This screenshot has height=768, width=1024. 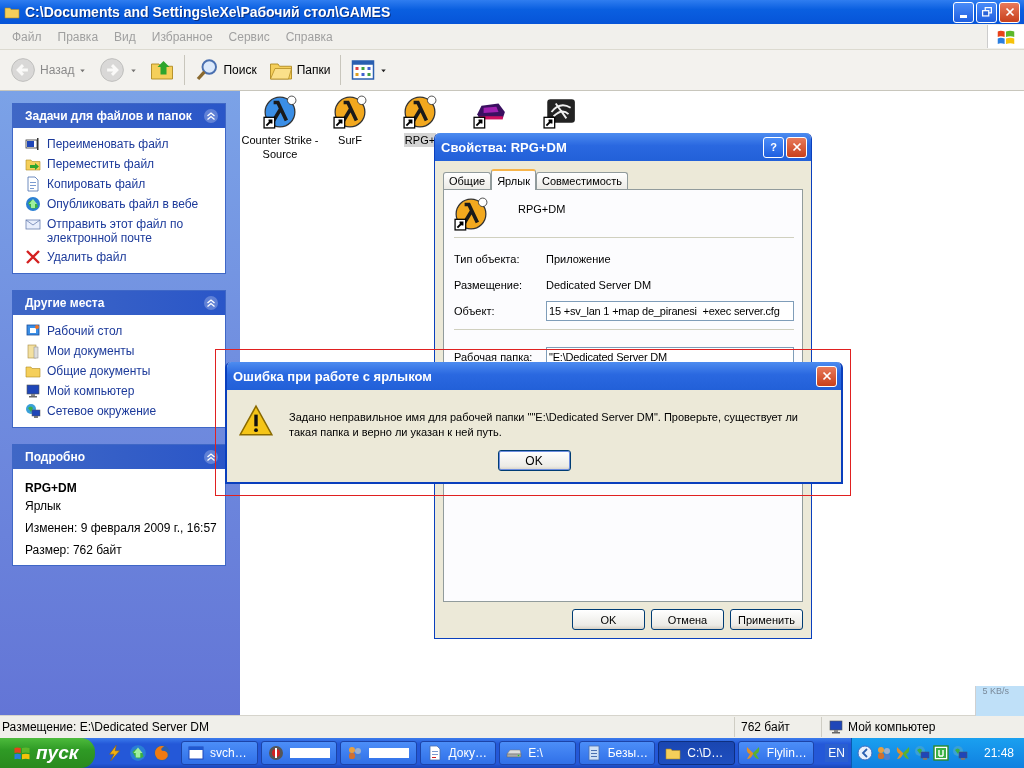 What do you see at coordinates (87, 256) in the screenshot?
I see `task-link: Удалить файл` at bounding box center [87, 256].